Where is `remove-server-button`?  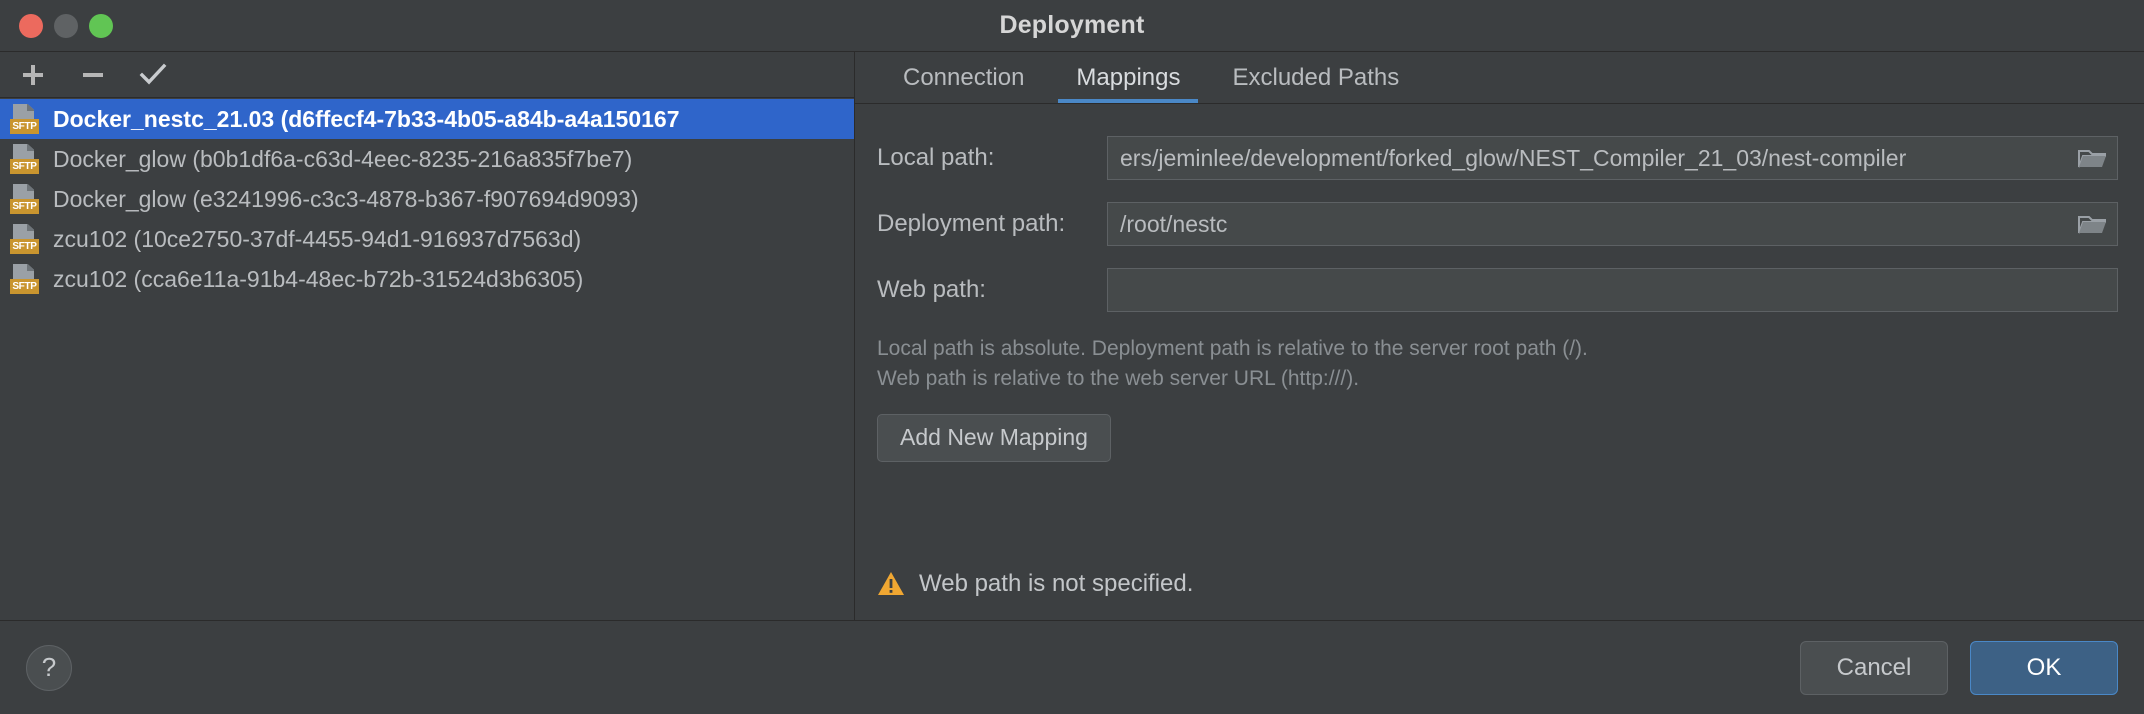
remove-server-button is located at coordinates (93, 75).